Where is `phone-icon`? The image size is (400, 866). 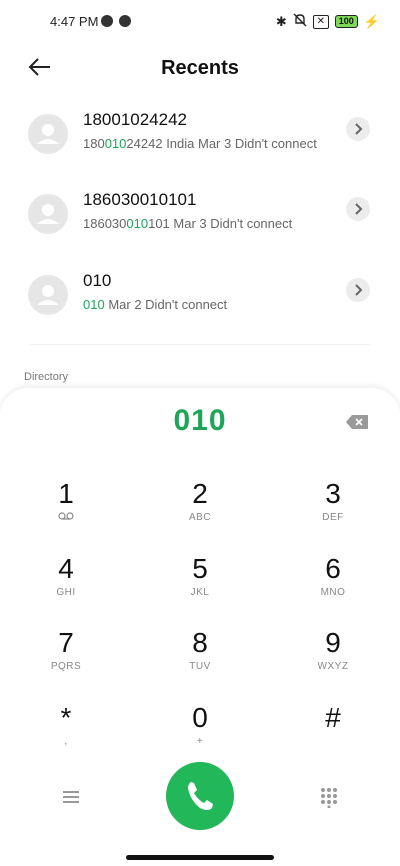 phone-icon is located at coordinates (200, 796).